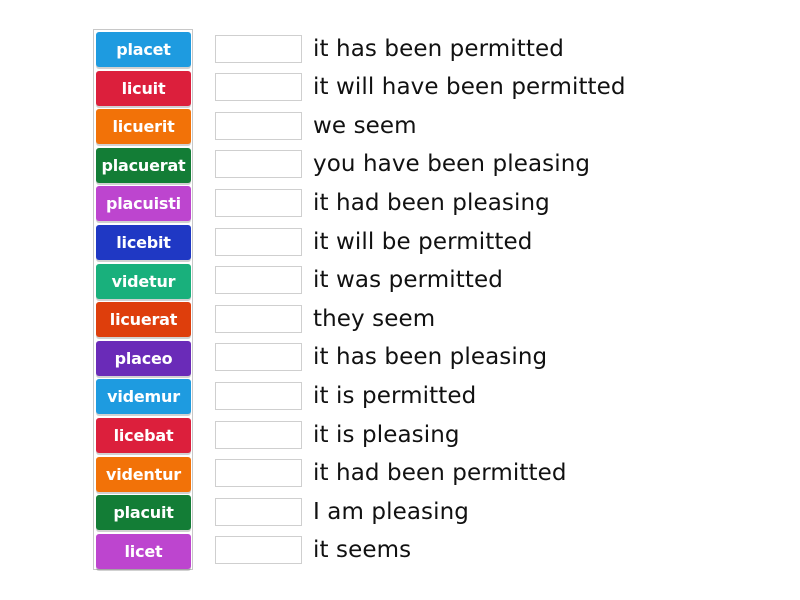 The image size is (800, 600). I want to click on answer-tile: videntur, so click(143, 474).